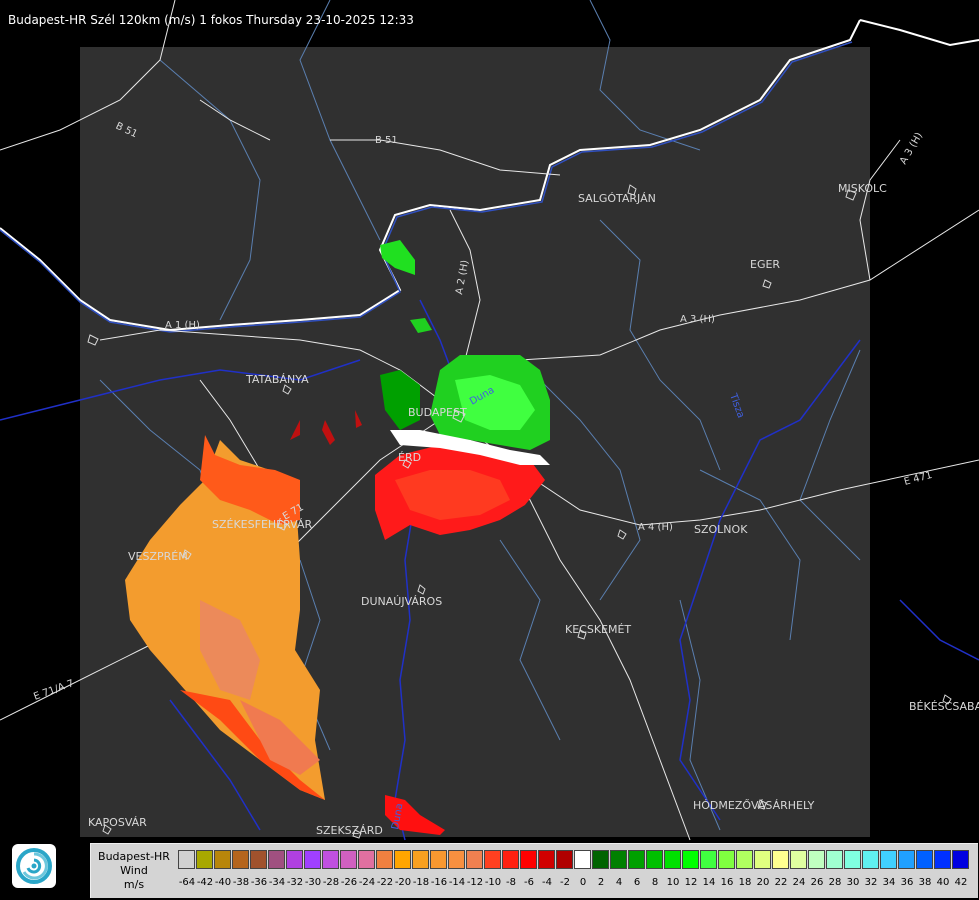 This screenshot has height=900, width=979. I want to click on legend-tick-label: 36, so click(907, 882).